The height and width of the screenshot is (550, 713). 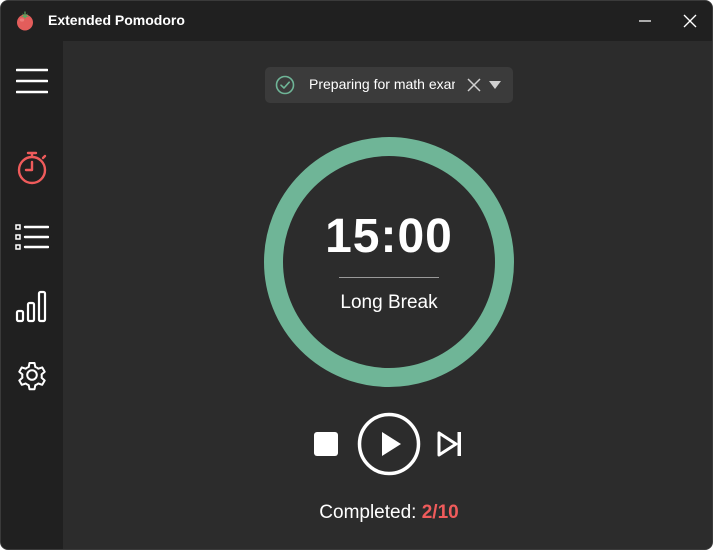 I want to click on minimize-icon, so click(x=645, y=21).